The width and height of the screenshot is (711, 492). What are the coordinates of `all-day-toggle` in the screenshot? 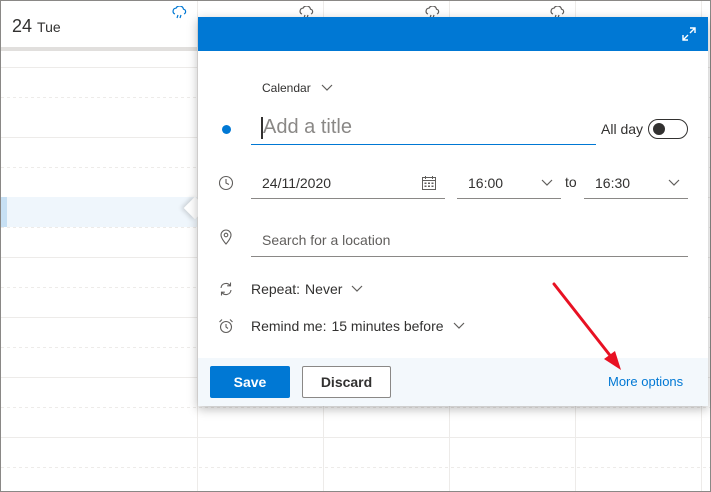 It's located at (668, 129).